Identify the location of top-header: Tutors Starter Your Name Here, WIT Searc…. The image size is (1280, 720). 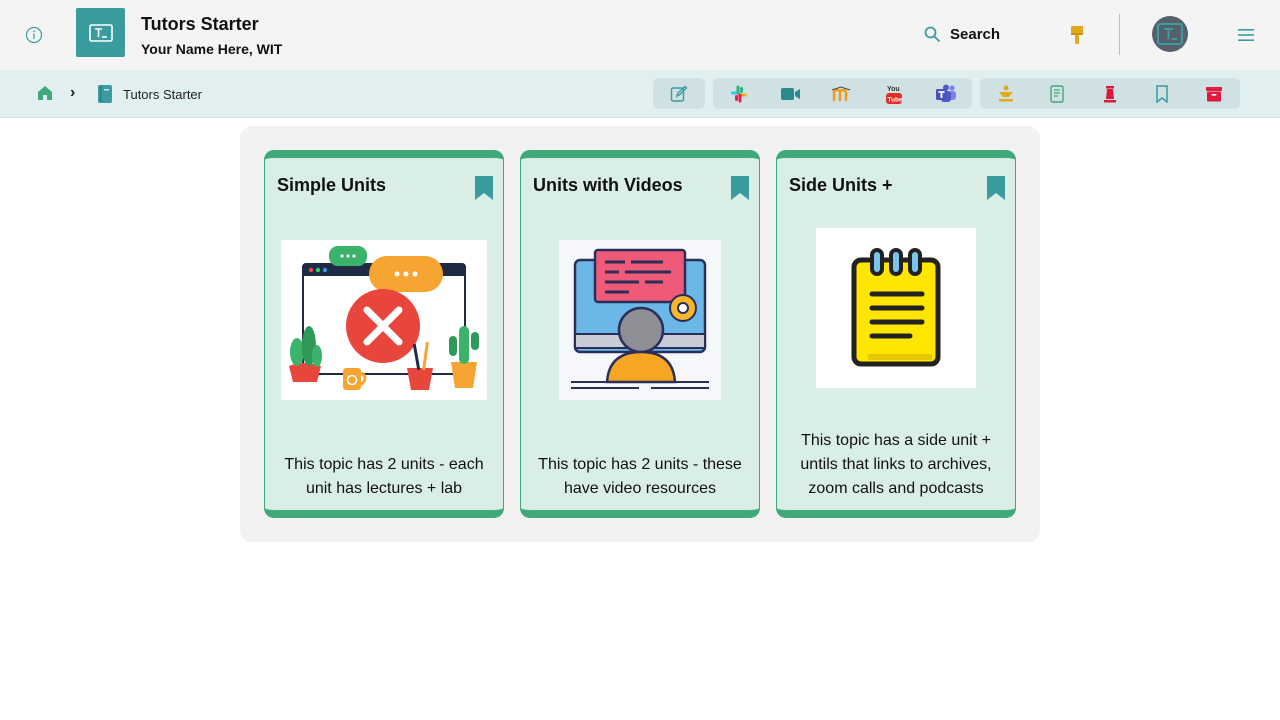
(640, 35).